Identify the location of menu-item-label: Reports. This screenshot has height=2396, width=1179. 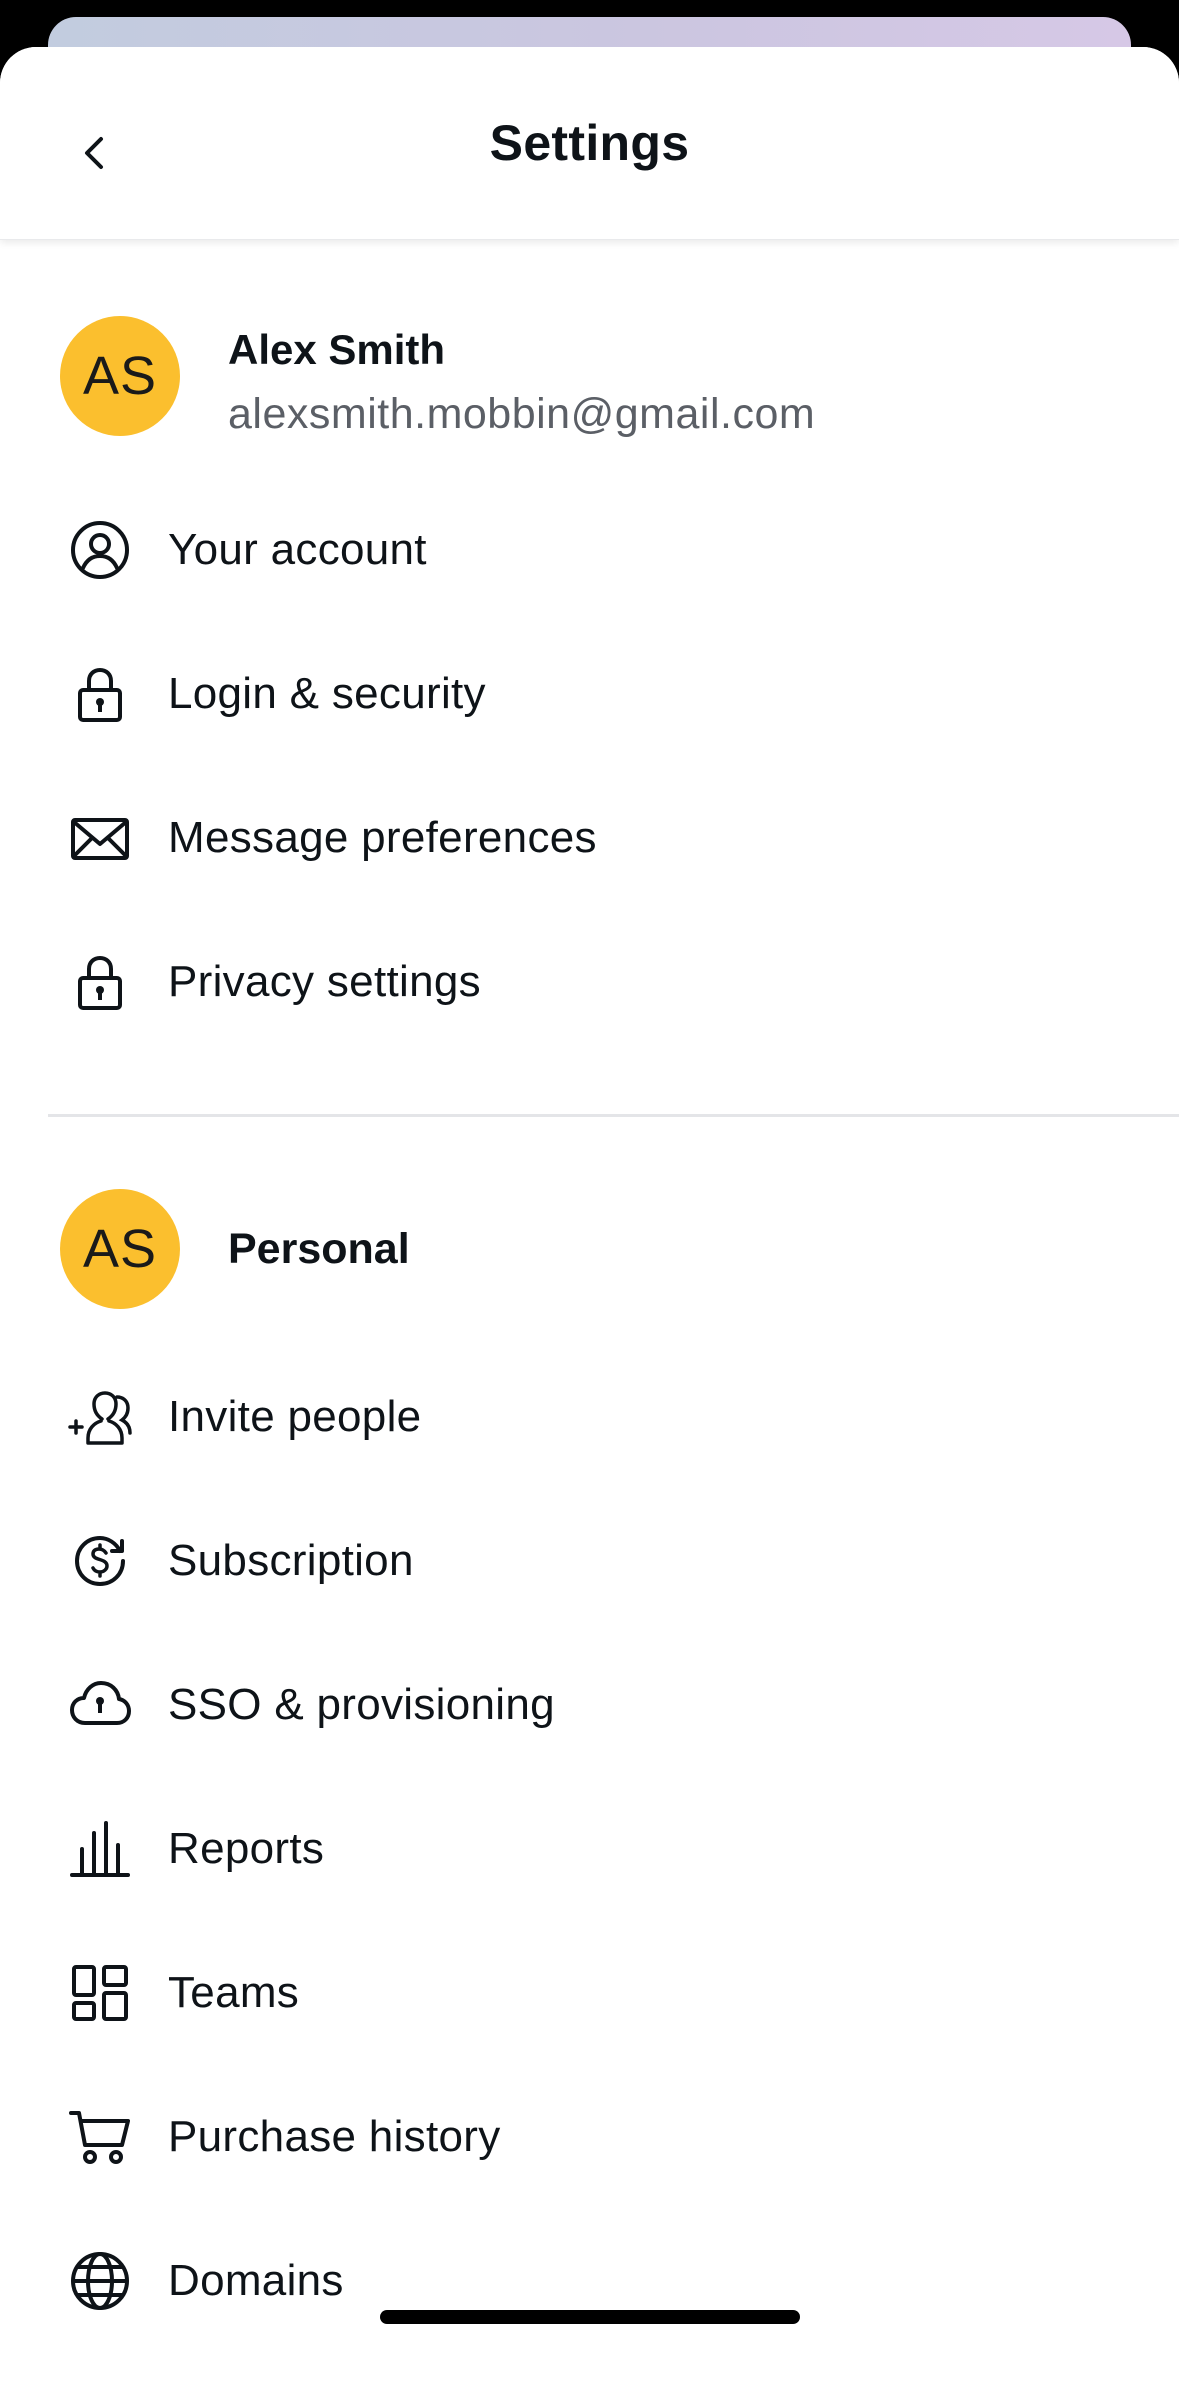
(246, 1848).